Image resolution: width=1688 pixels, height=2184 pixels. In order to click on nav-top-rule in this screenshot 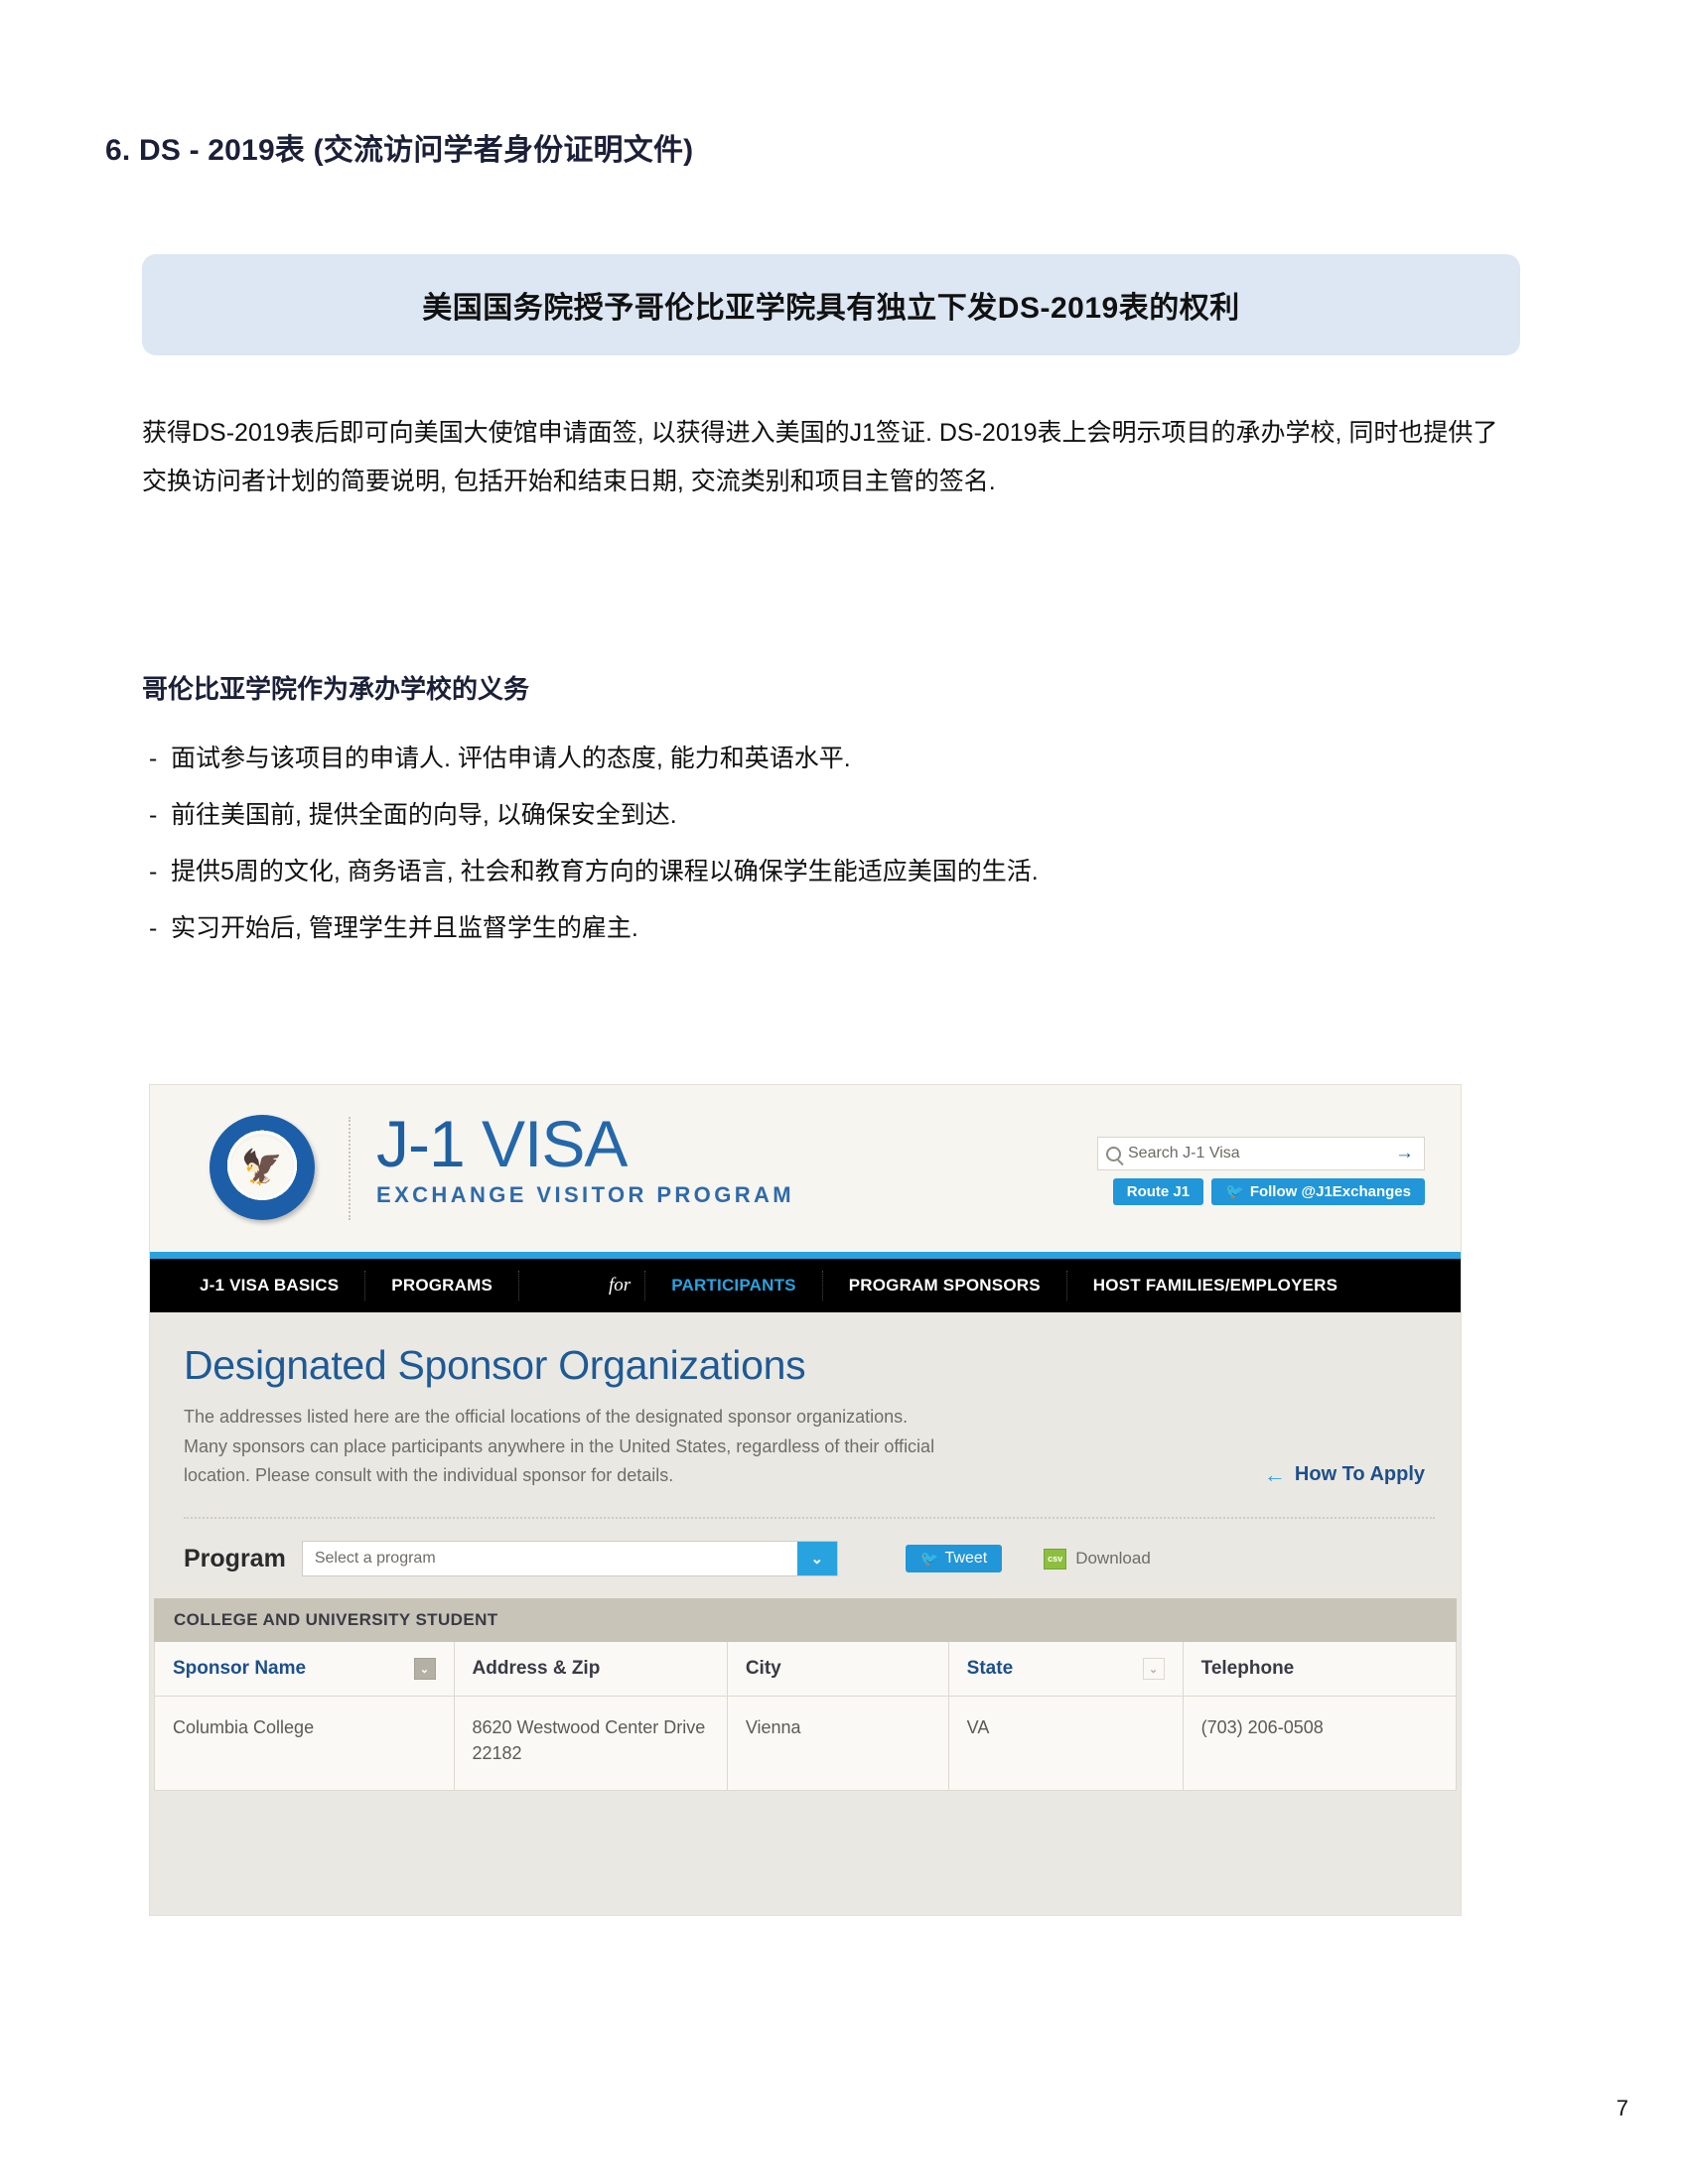, I will do `click(805, 1255)`.